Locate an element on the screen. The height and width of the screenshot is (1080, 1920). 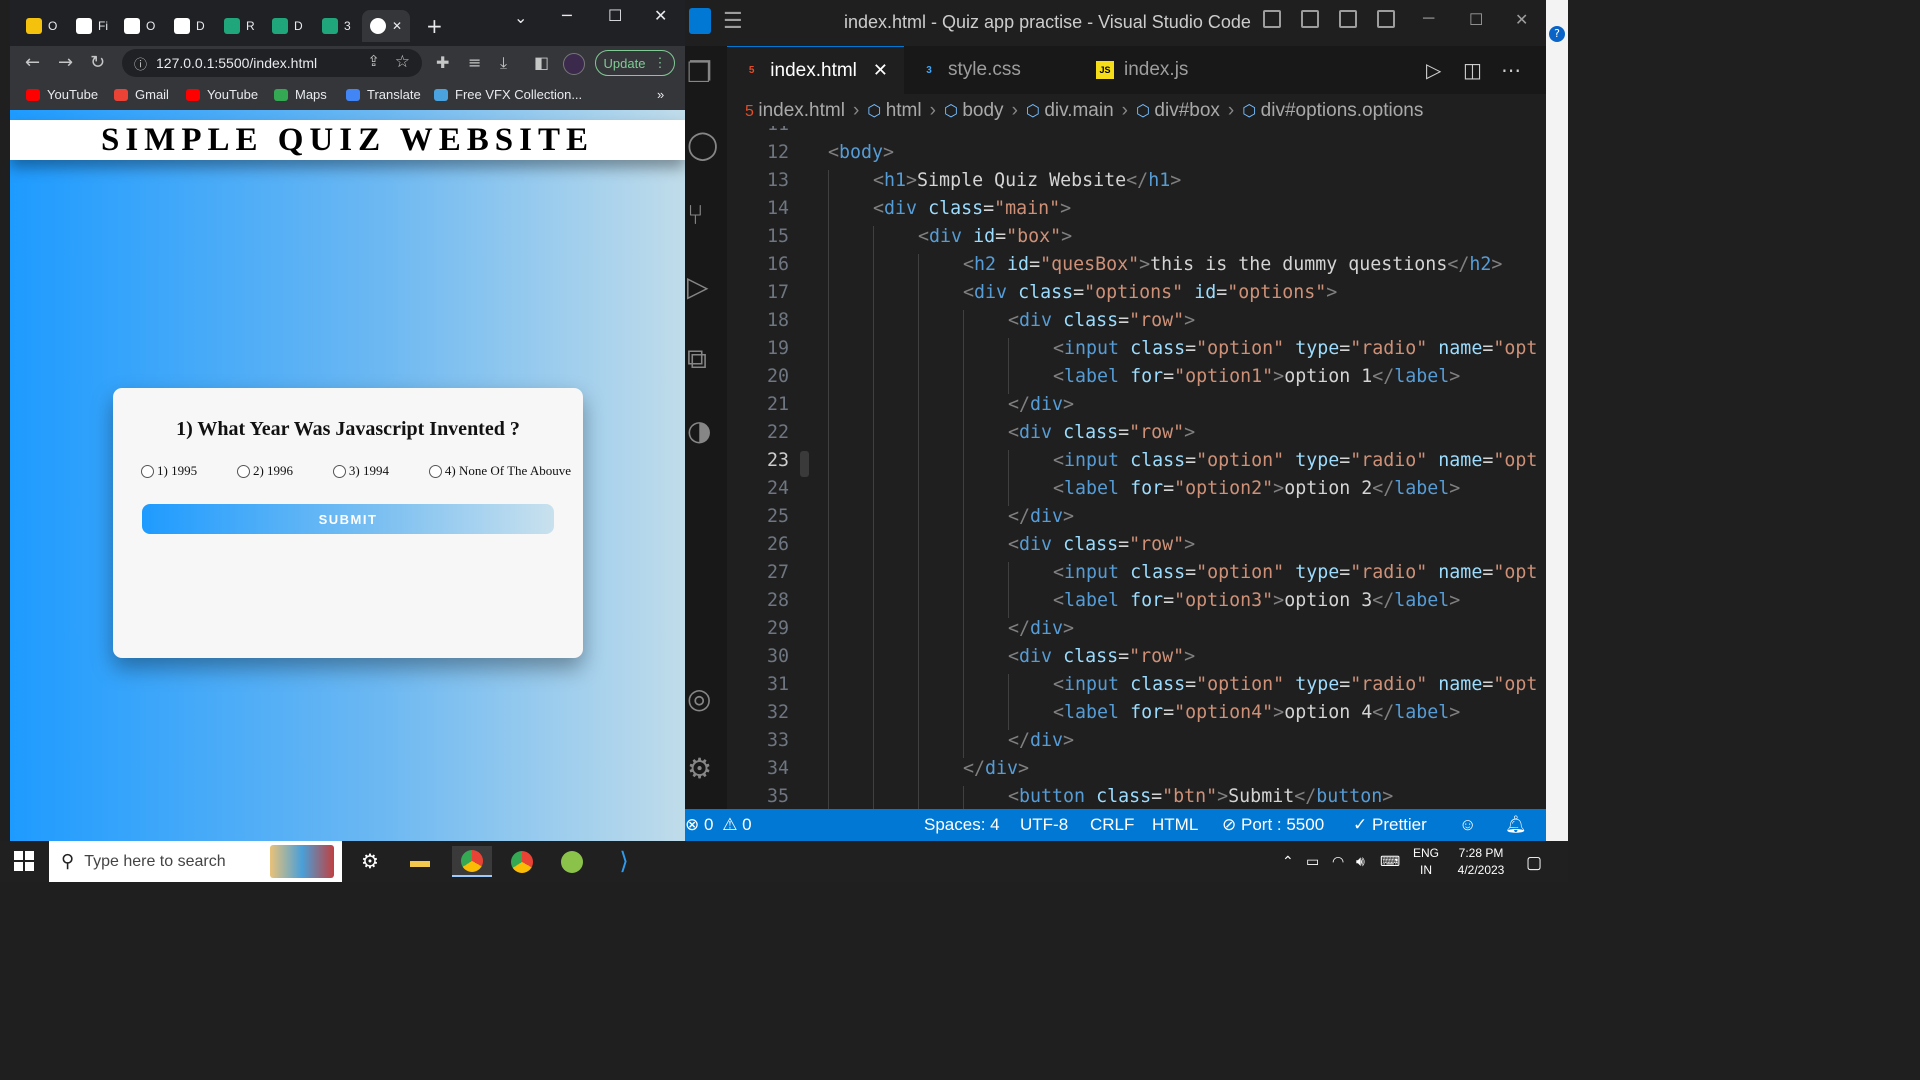
account-icon: ◎ is located at coordinates (699, 698).